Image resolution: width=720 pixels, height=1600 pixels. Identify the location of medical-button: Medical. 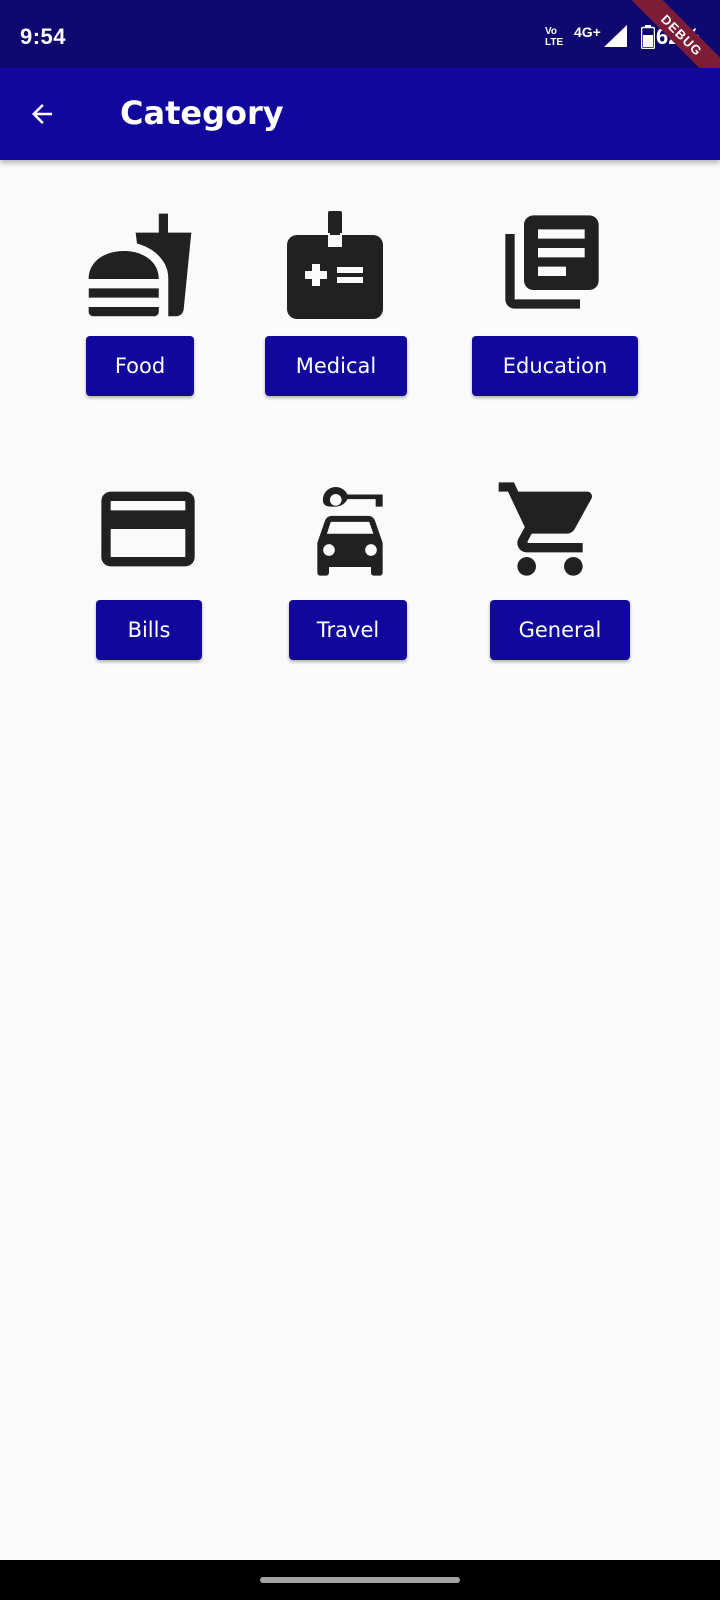
(336, 366).